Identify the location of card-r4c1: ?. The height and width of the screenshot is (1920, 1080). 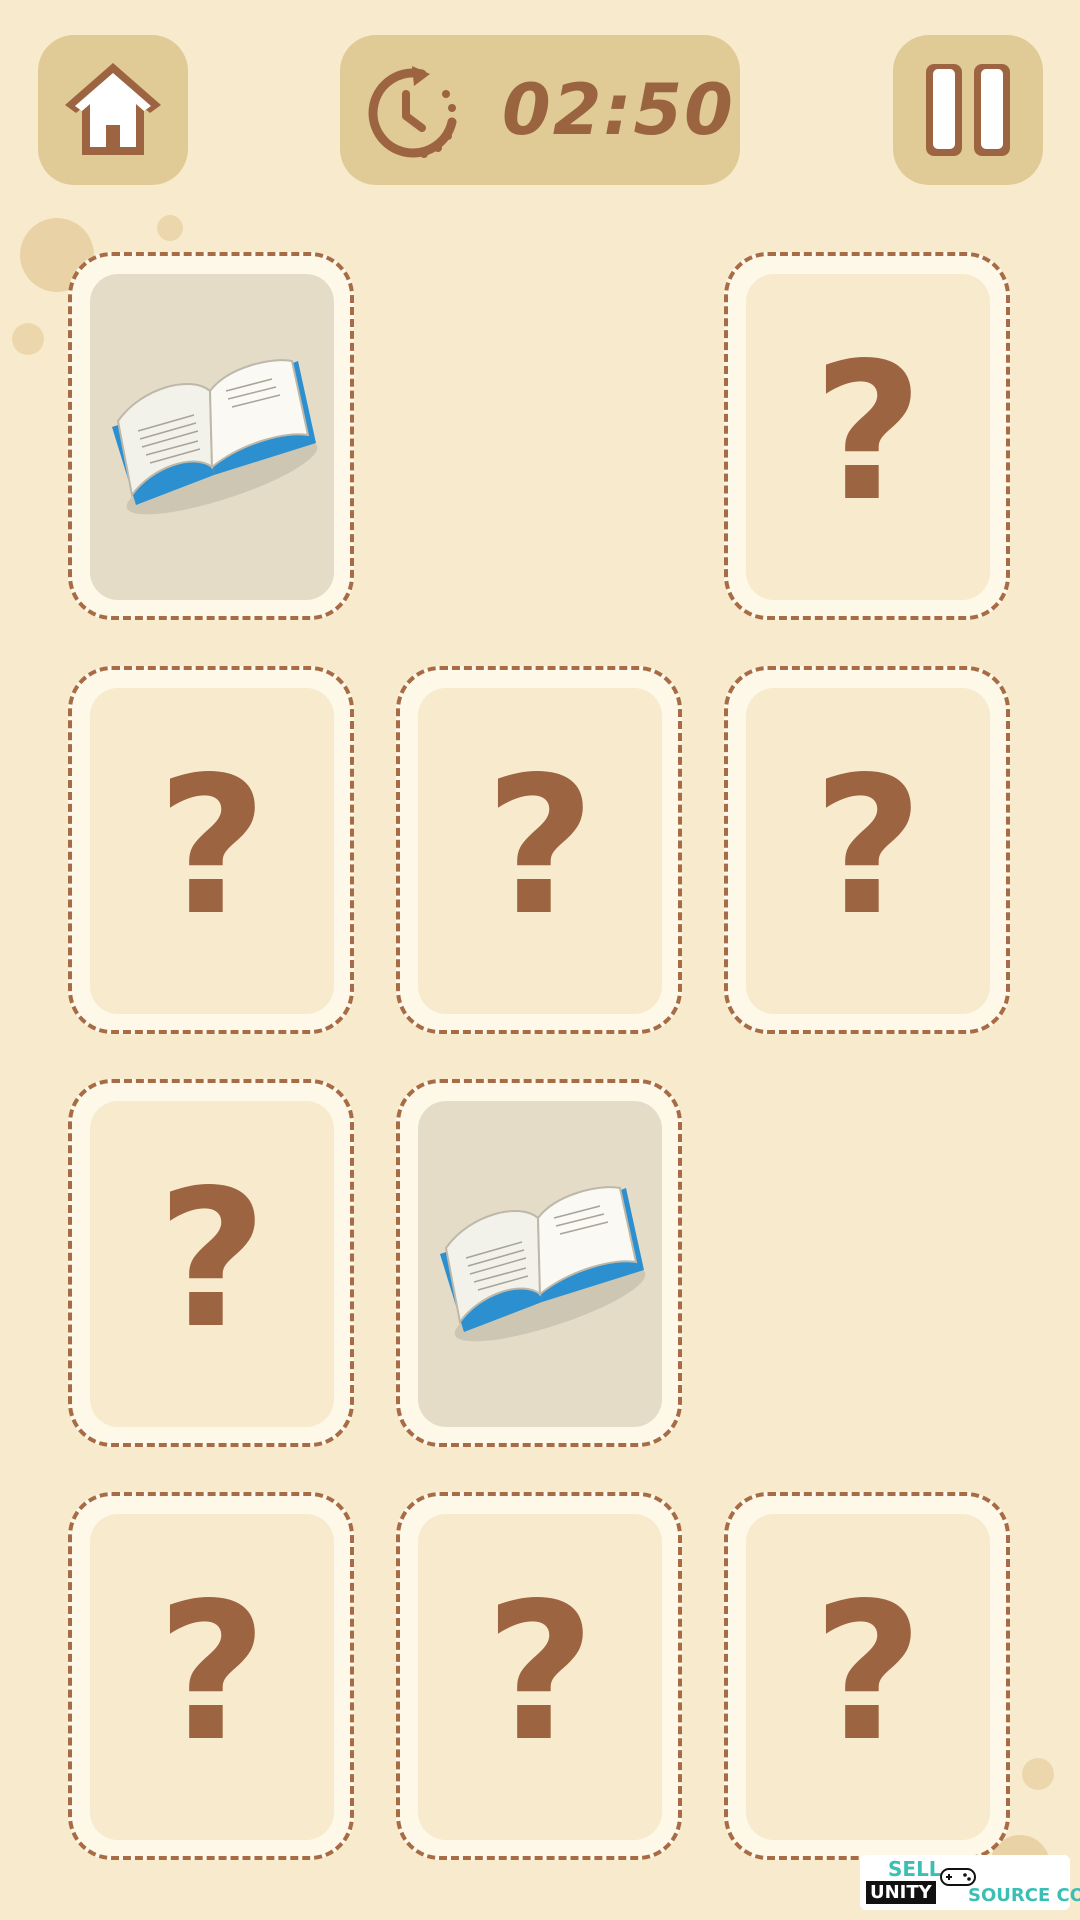
(211, 1676).